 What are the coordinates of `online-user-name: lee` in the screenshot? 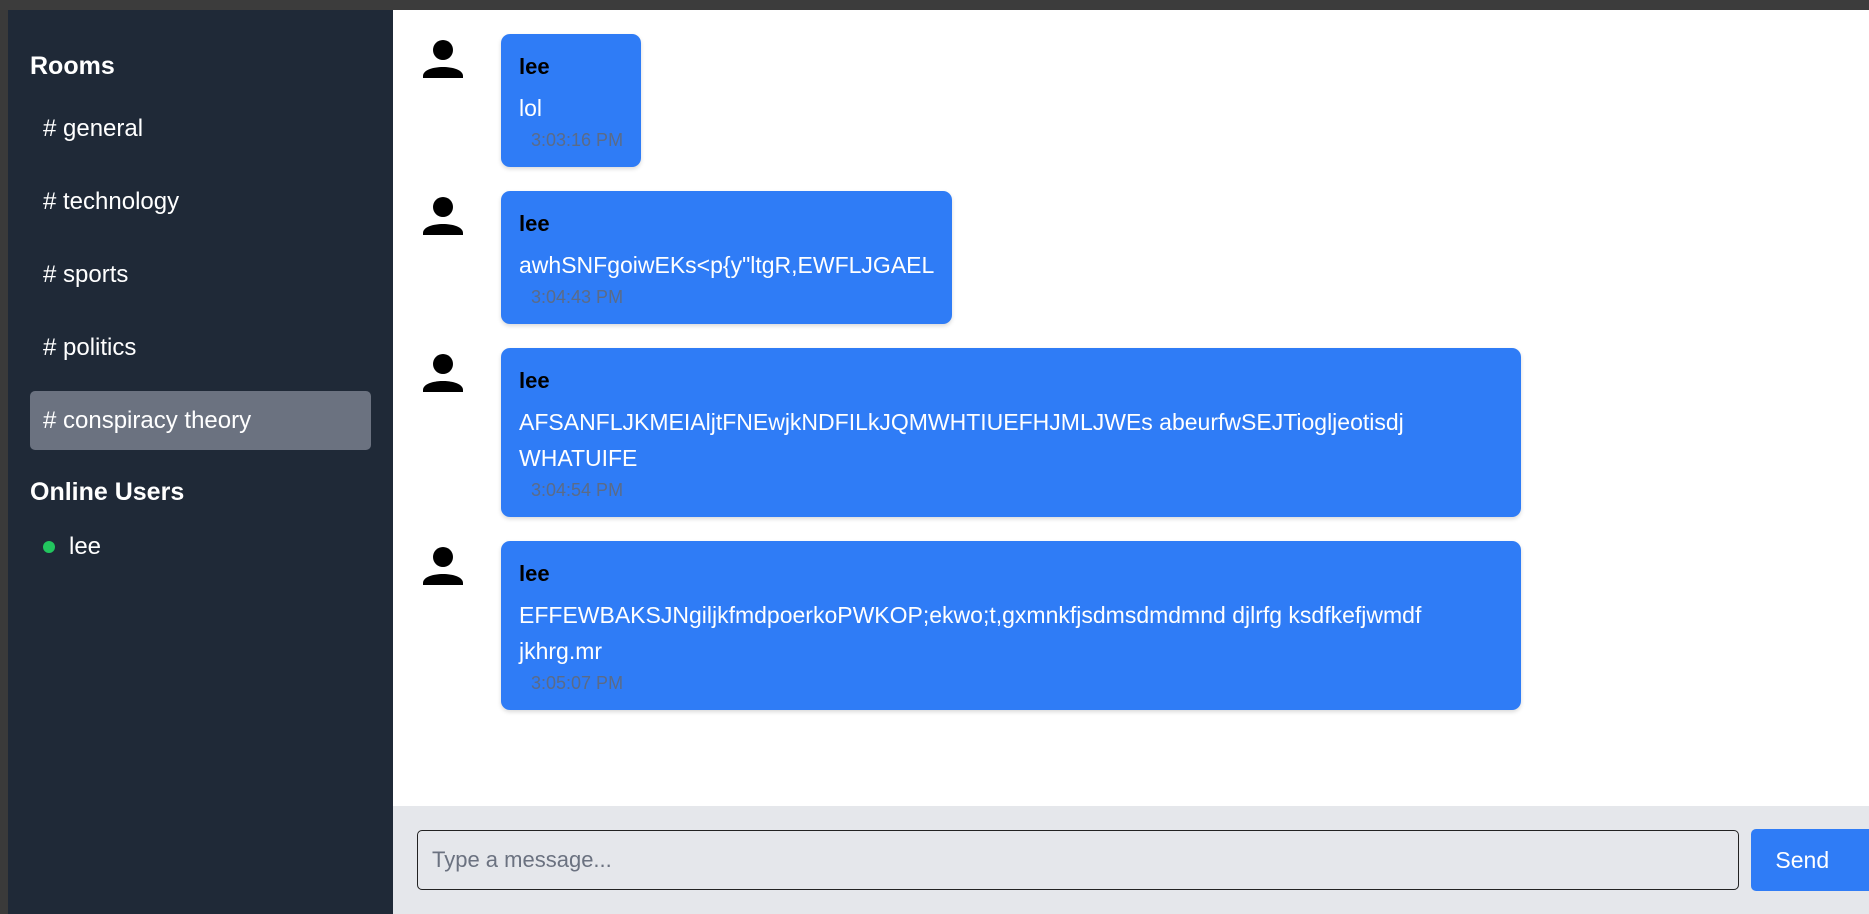 It's located at (85, 546).